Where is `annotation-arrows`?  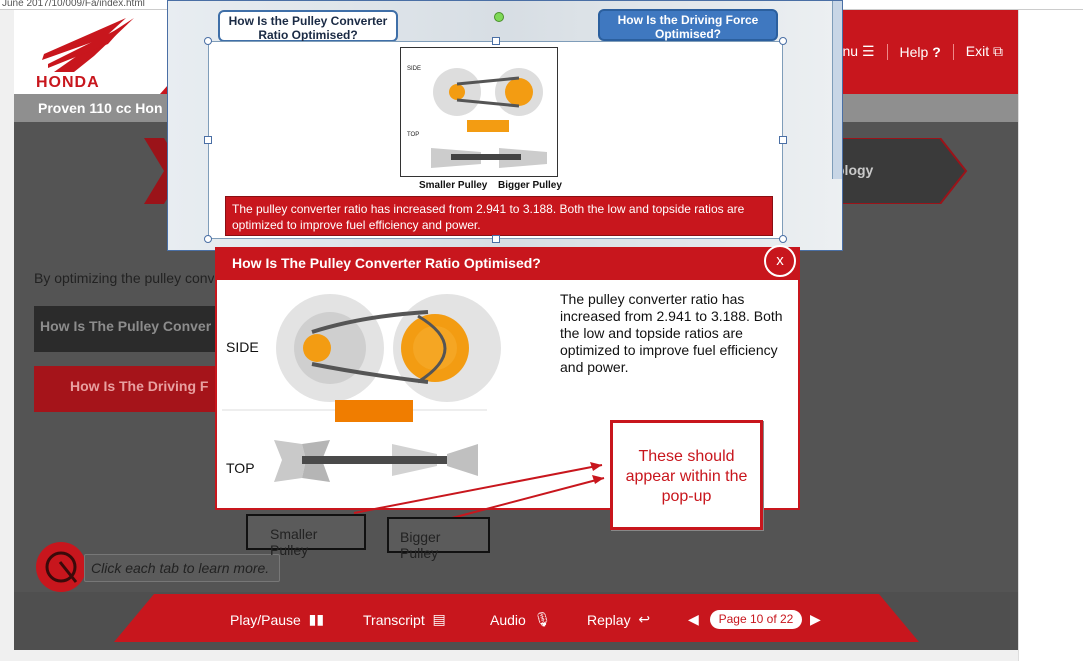 annotation-arrows is located at coordinates (479, 490).